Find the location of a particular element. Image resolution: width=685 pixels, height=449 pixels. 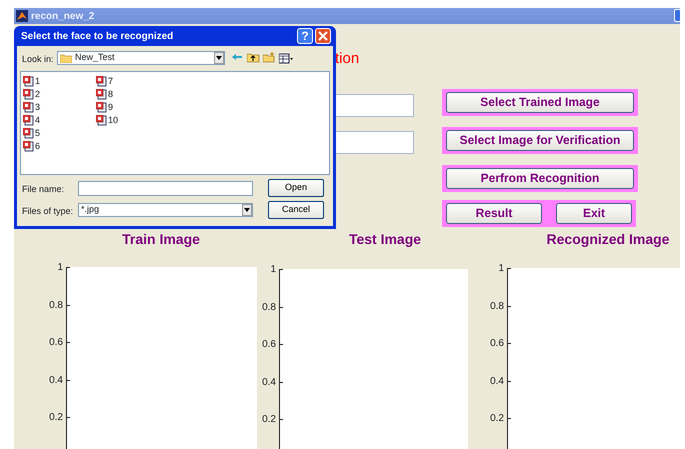

push-button: Result is located at coordinates (494, 213).